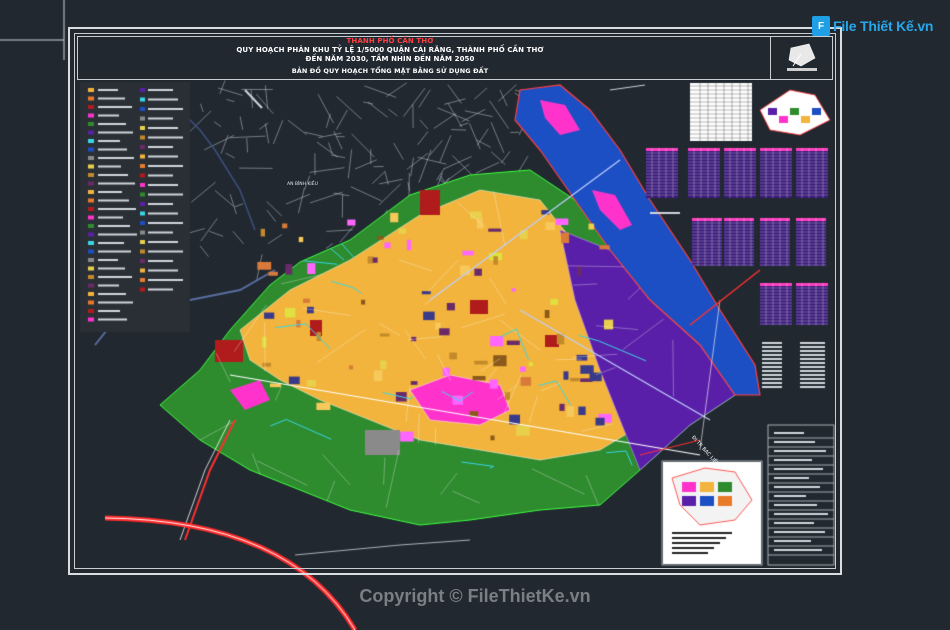 This screenshot has width=950, height=630. I want to click on brand-logo: F File Thiết Kế.vn, so click(872, 26).